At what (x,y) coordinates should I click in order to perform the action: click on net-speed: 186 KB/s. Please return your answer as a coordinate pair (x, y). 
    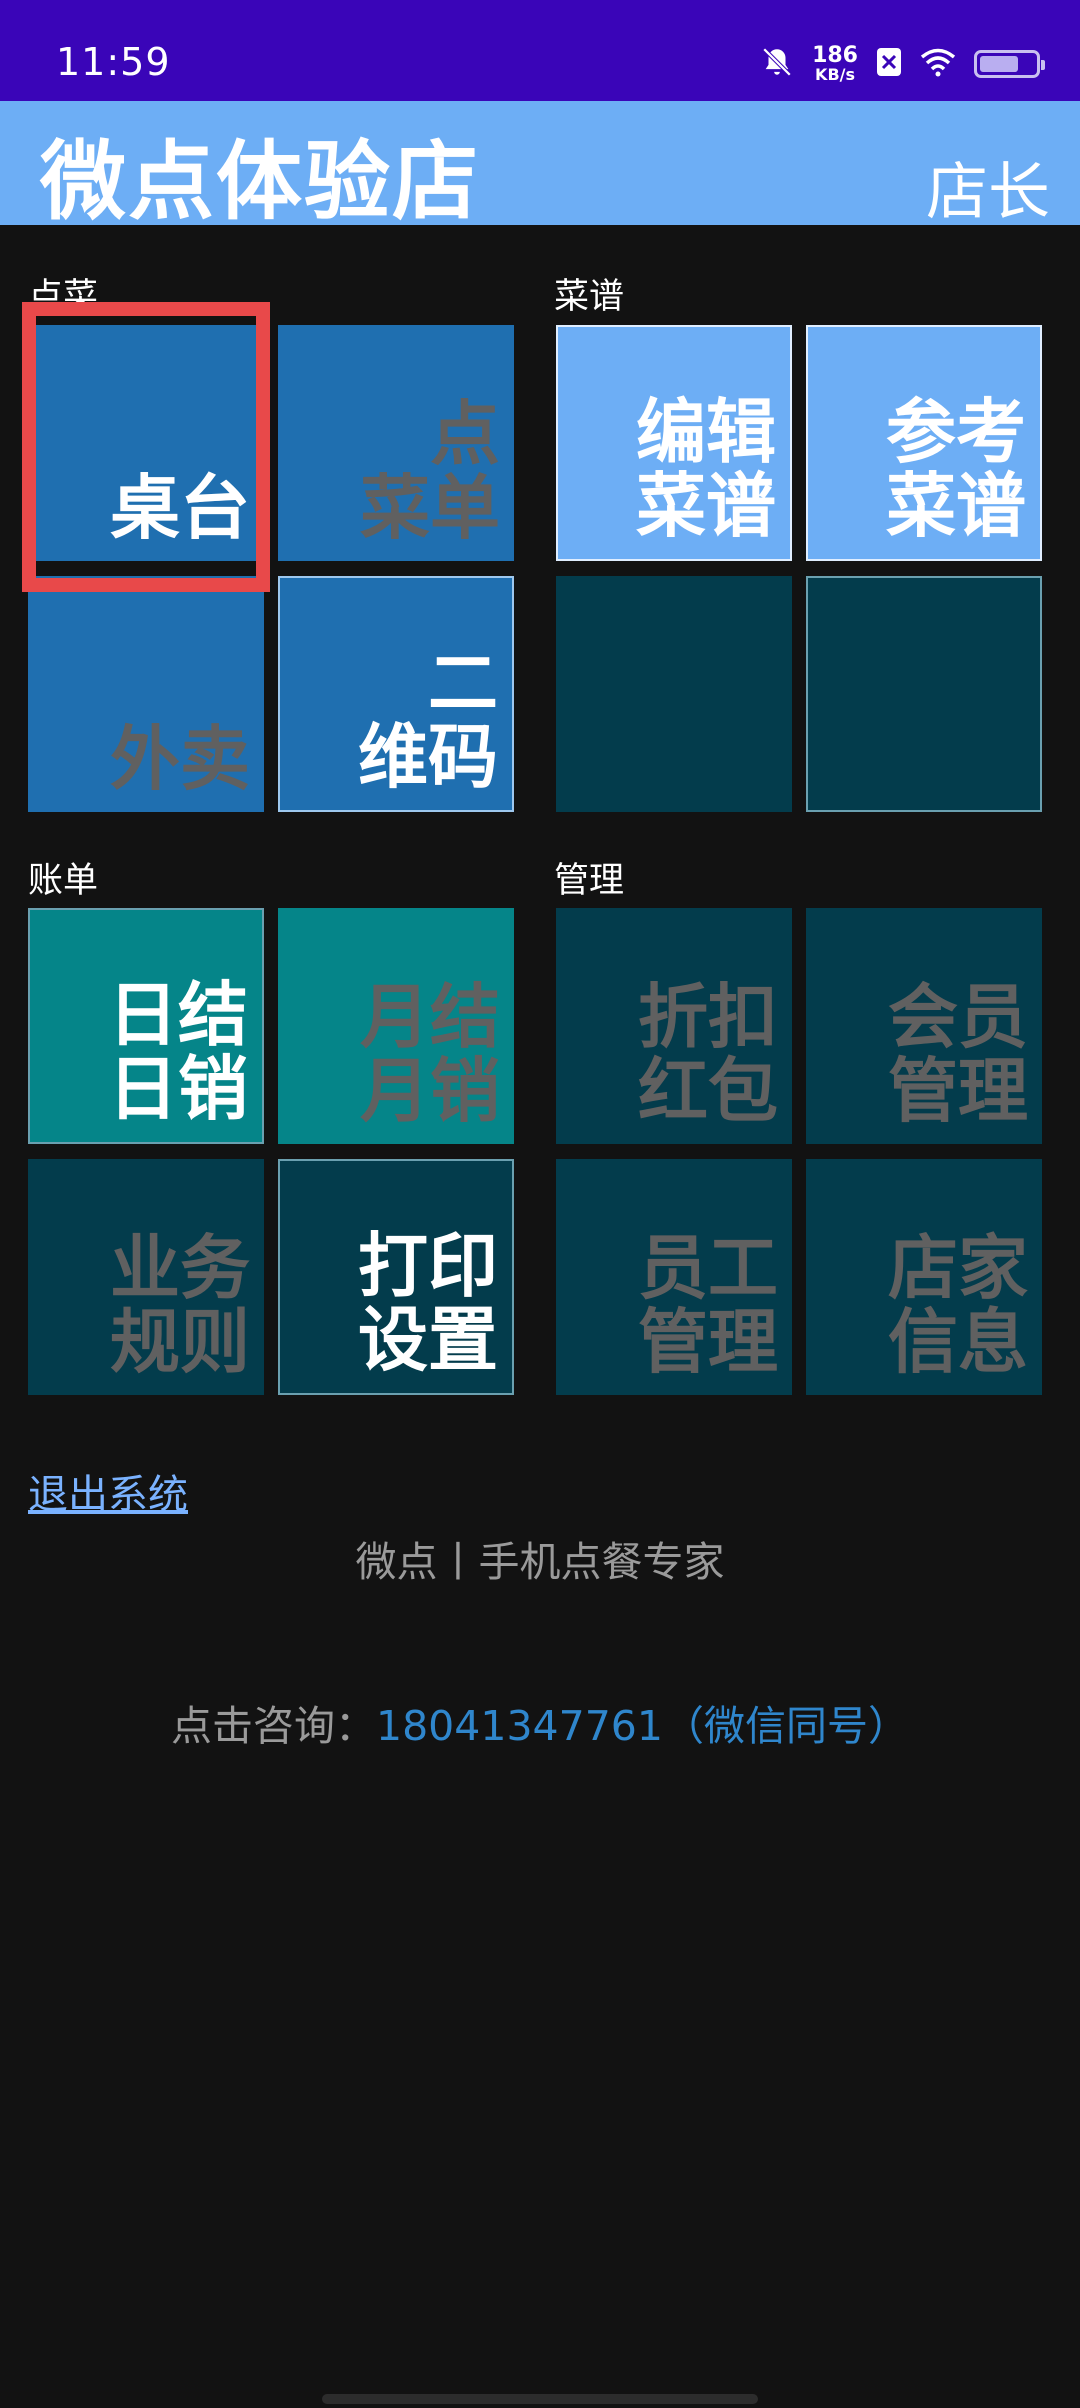
    Looking at the image, I should click on (835, 64).